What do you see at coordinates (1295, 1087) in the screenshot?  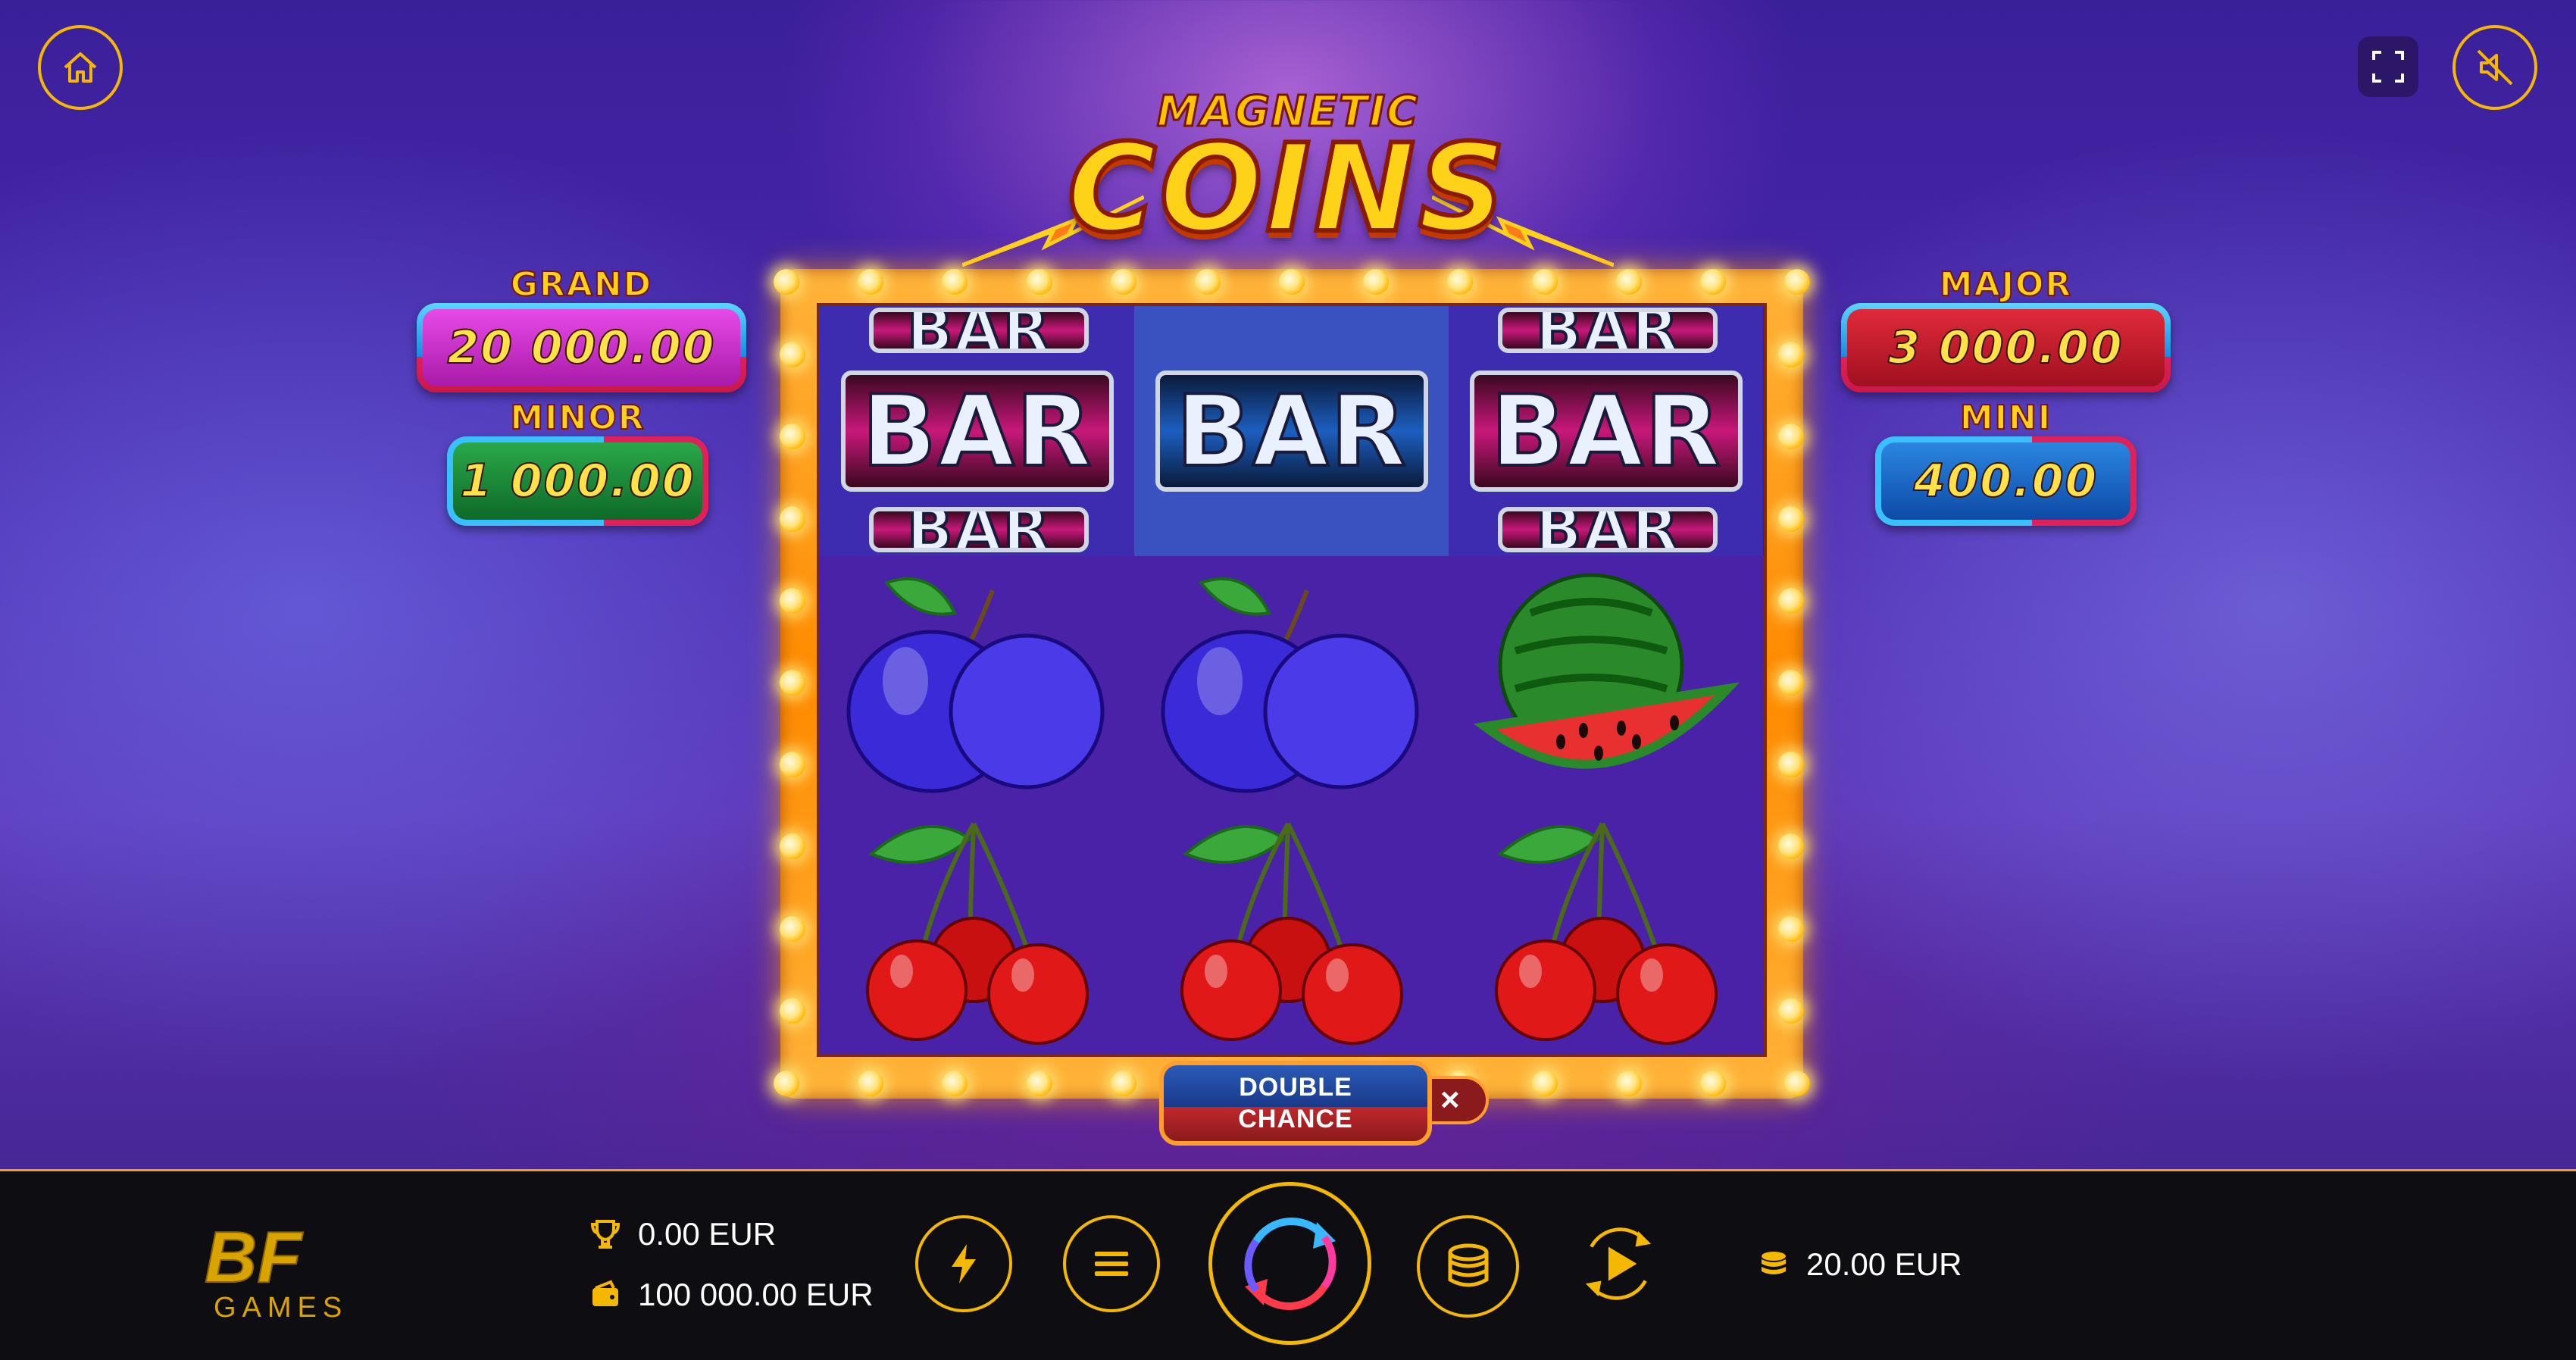 I see `double-chance-line1: DOUBLE` at bounding box center [1295, 1087].